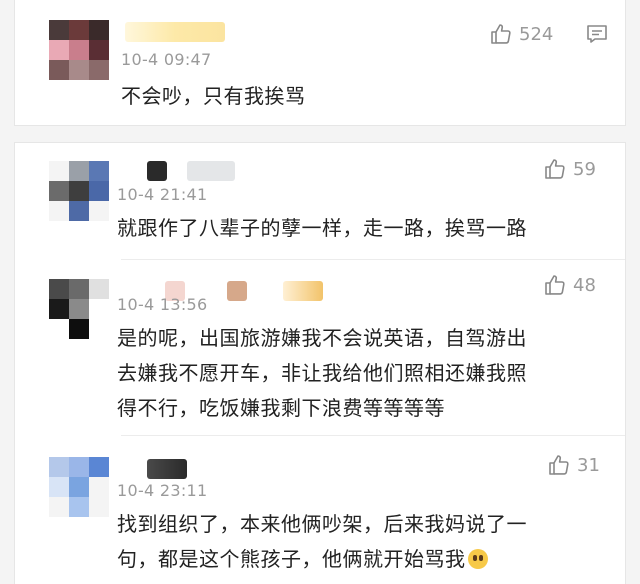 The image size is (640, 584). Describe the element at coordinates (536, 34) in the screenshot. I see `like-count: 524` at that location.